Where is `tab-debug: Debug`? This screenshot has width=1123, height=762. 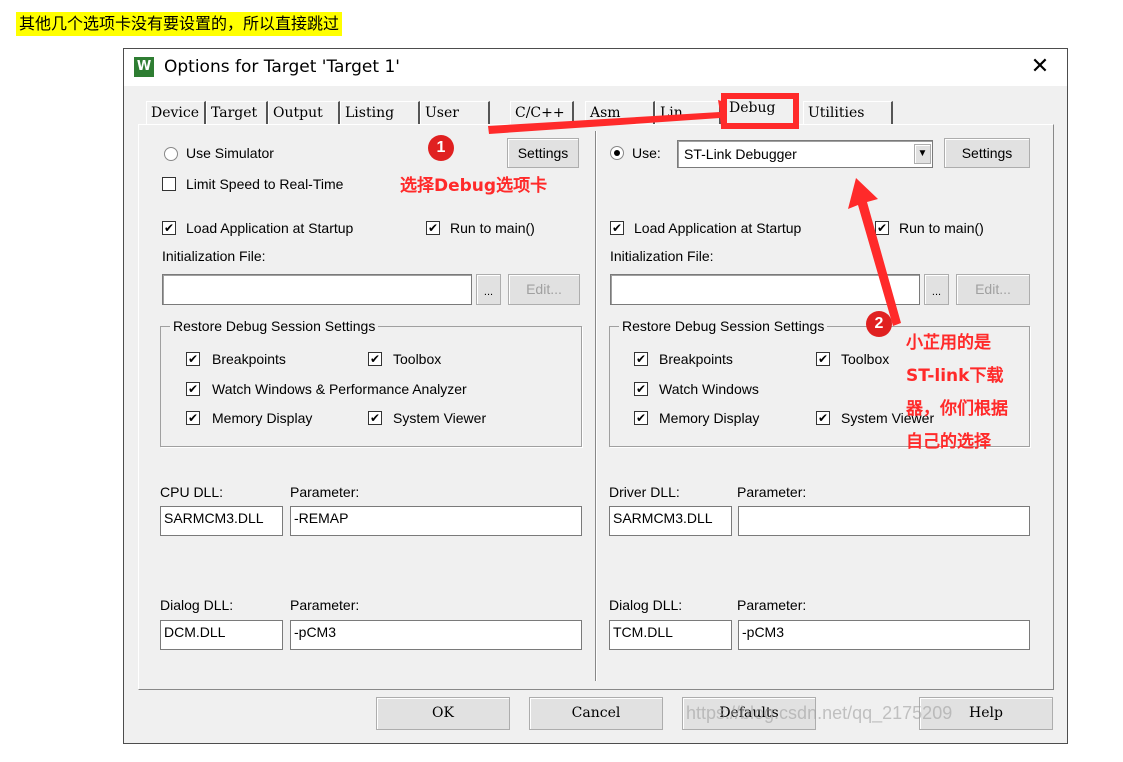
tab-debug: Debug is located at coordinates (760, 111).